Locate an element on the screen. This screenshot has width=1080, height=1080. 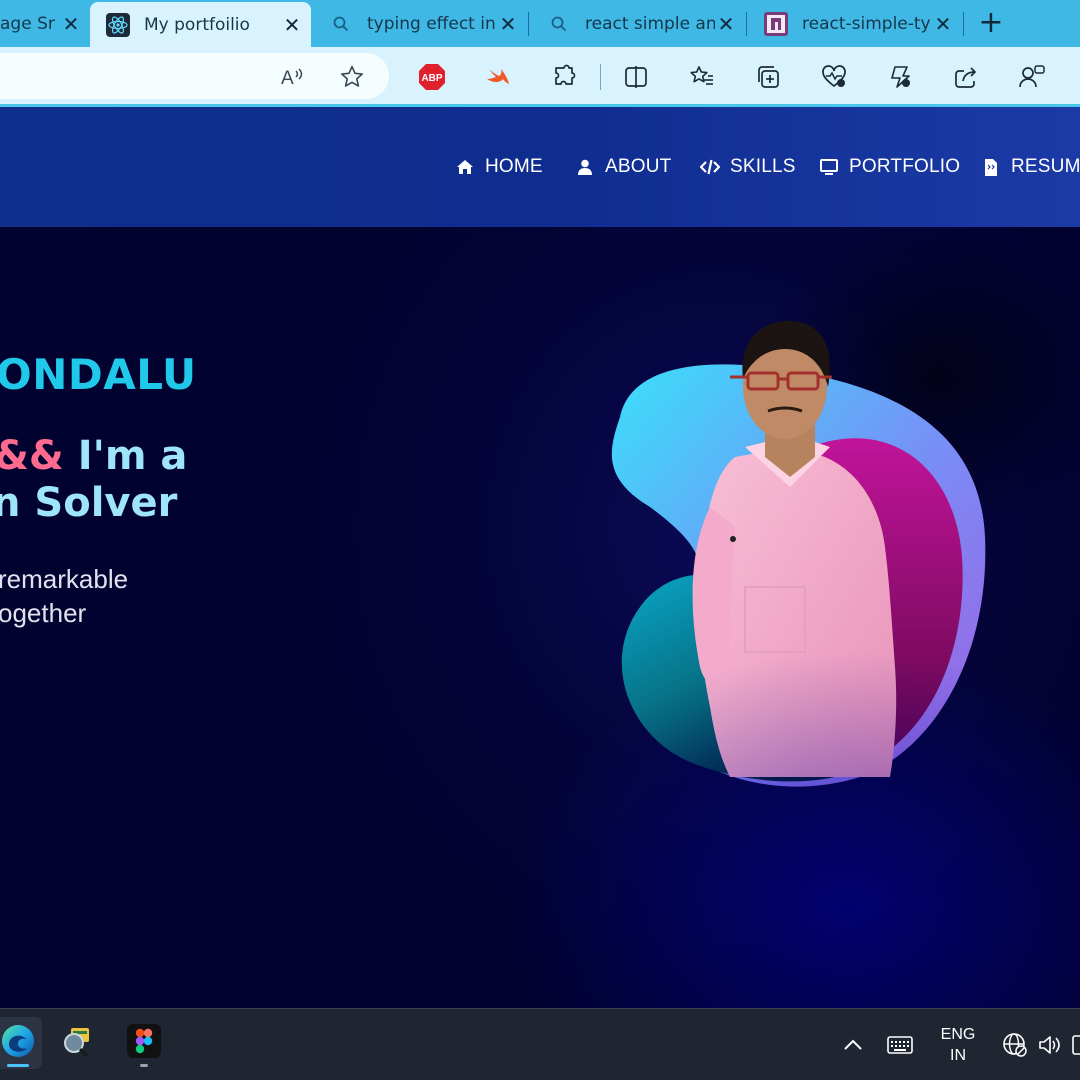
hero-ampersand: && is located at coordinates (32, 456).